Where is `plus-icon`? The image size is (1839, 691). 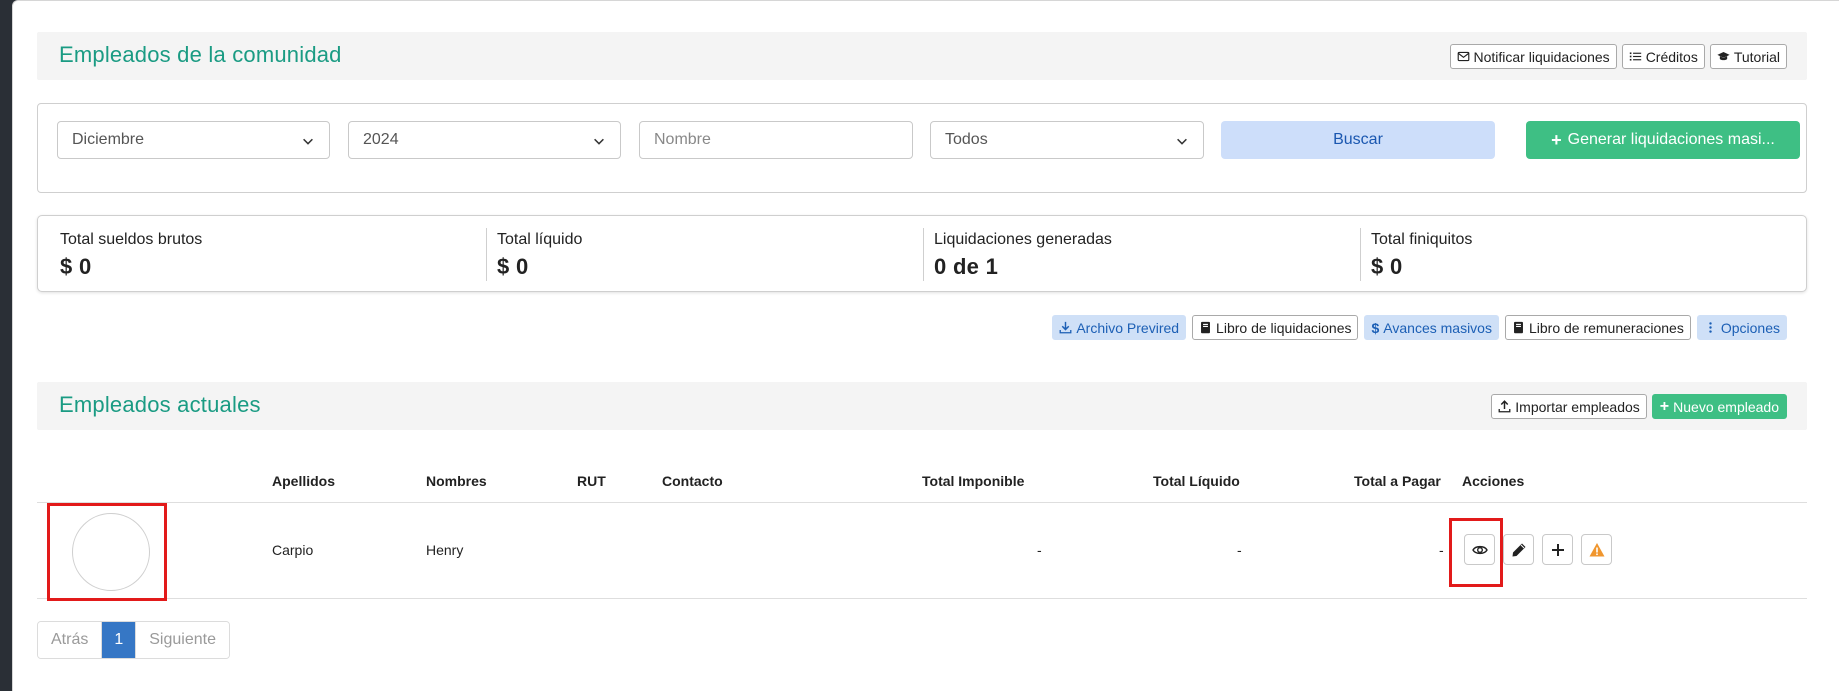
plus-icon is located at coordinates (1557, 549).